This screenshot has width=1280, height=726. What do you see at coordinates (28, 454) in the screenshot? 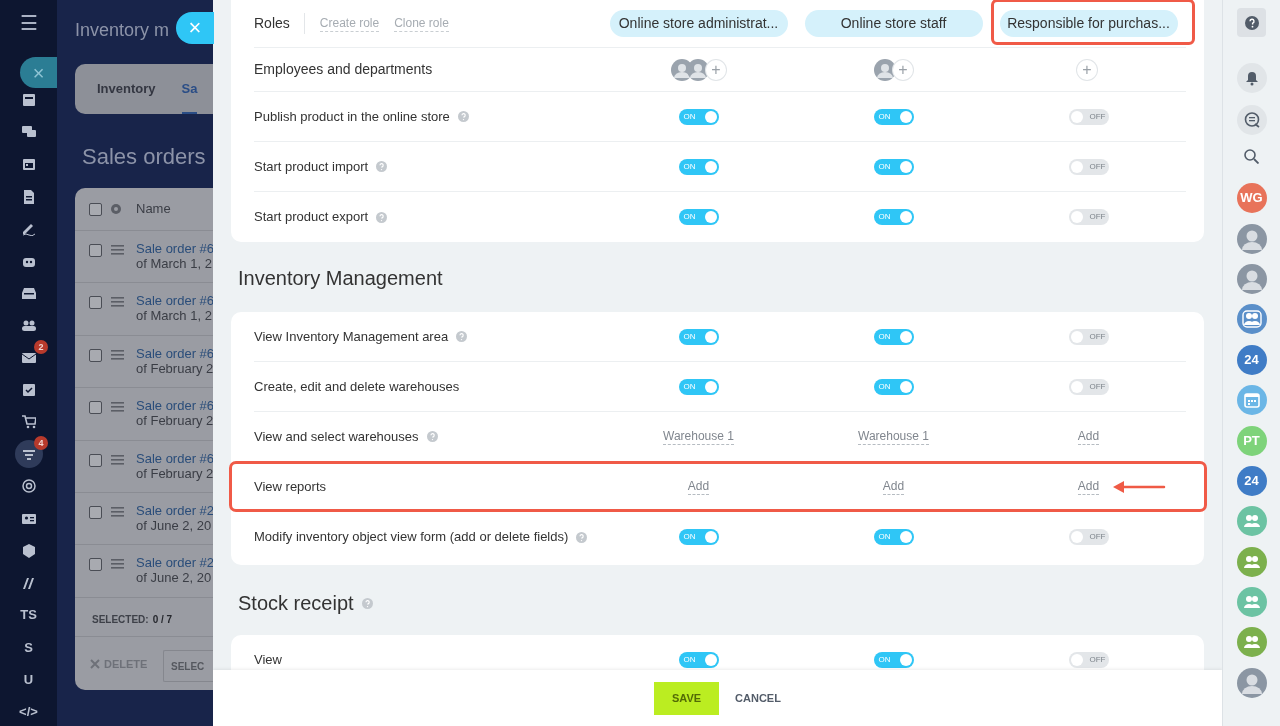
I see `filter-icon` at bounding box center [28, 454].